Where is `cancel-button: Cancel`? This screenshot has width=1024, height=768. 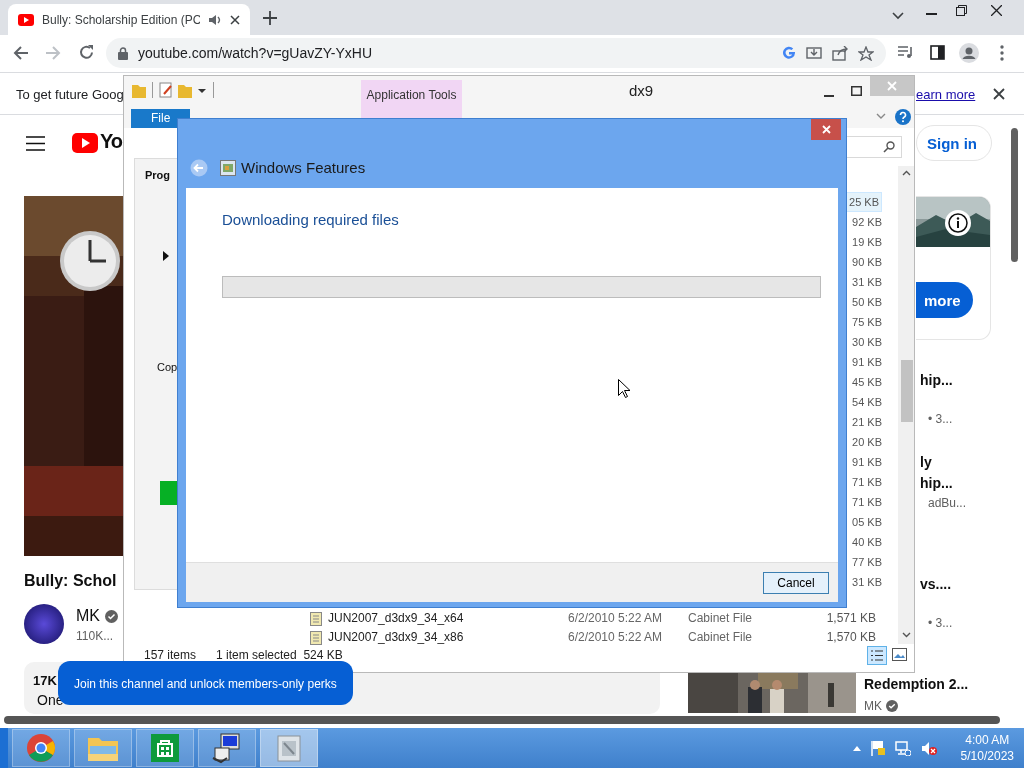
cancel-button: Cancel is located at coordinates (796, 583).